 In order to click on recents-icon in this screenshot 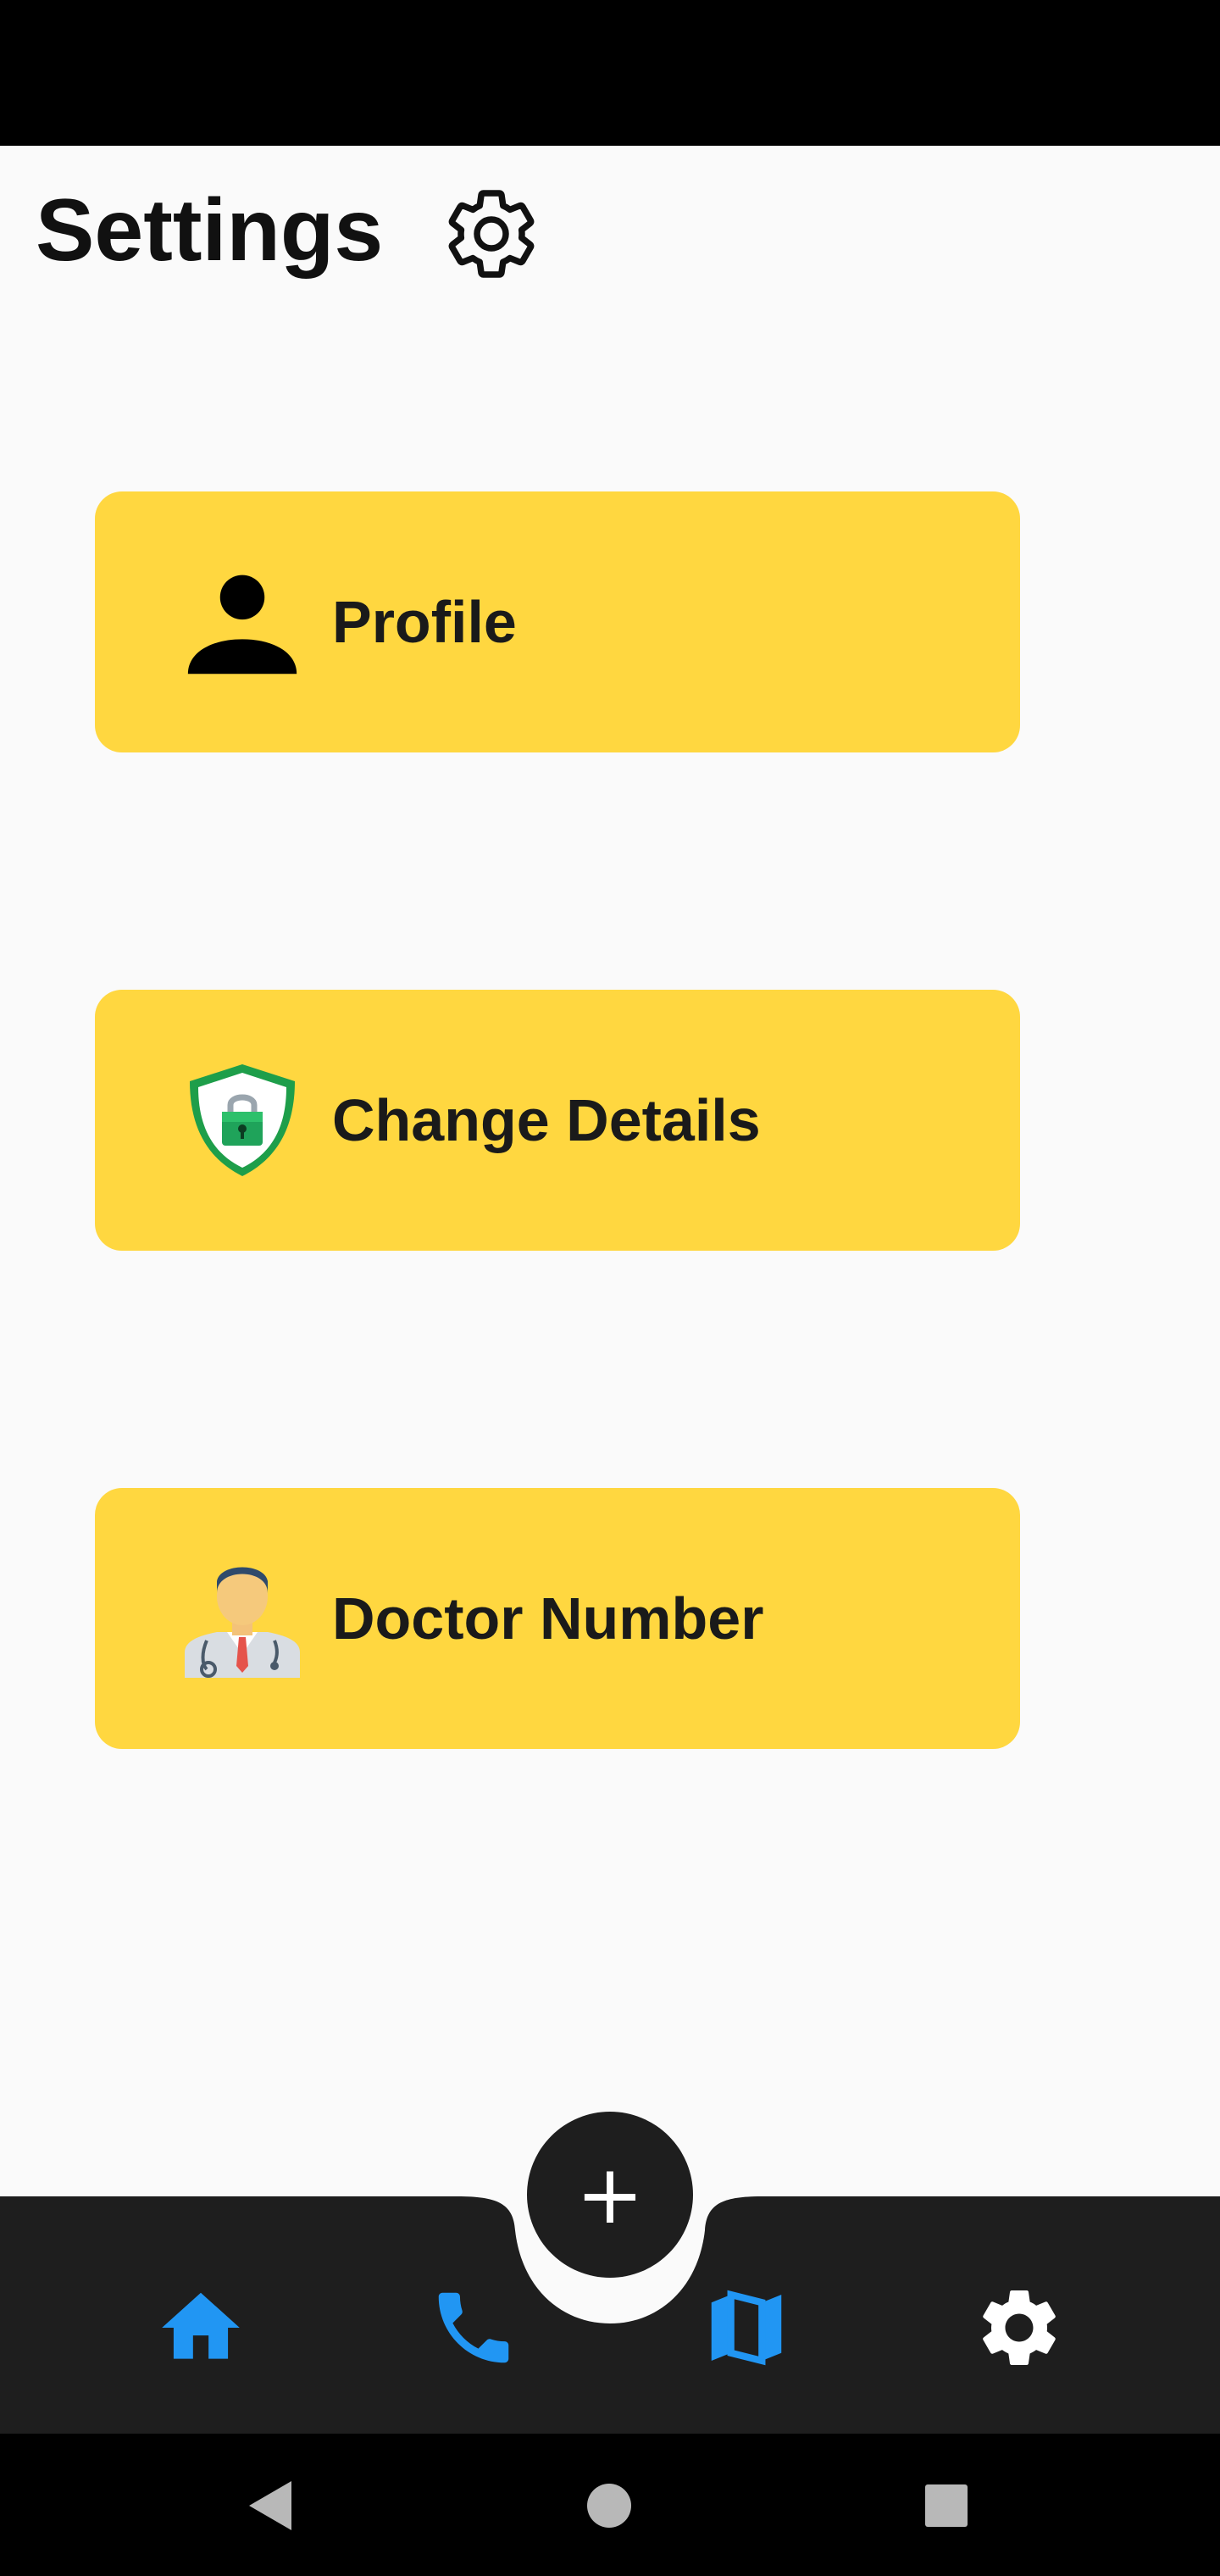, I will do `click(946, 2505)`.